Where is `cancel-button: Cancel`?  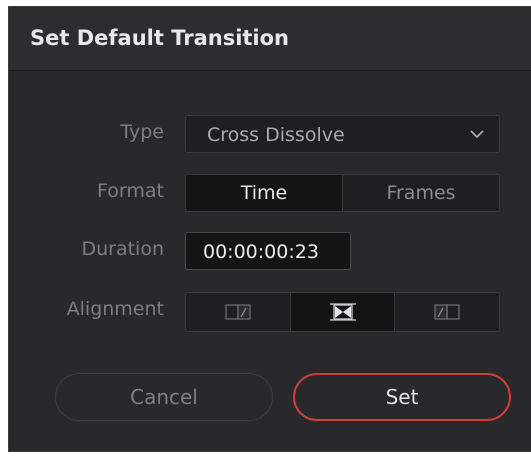
cancel-button: Cancel is located at coordinates (164, 397).